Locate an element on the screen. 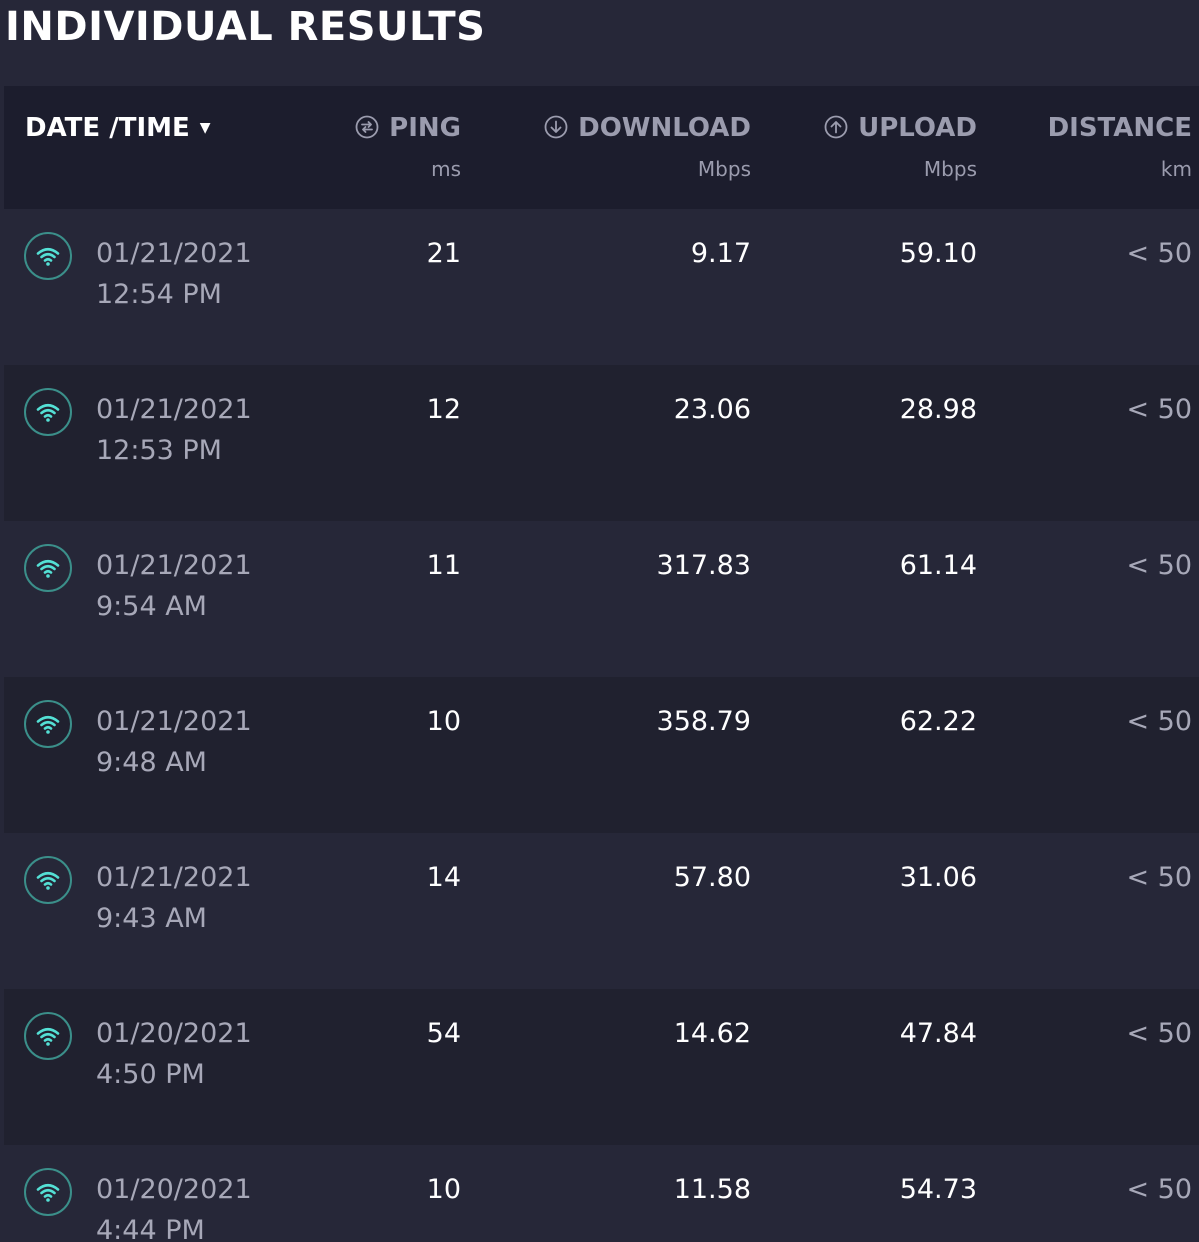  result-datetime: 01/21/2021 12:54 PM is located at coordinates (174, 274).